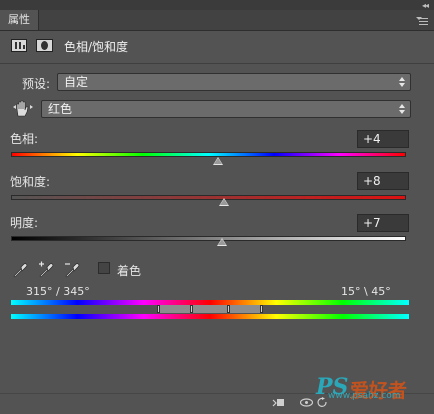 The width and height of the screenshot is (434, 414). What do you see at coordinates (364, 396) in the screenshot?
I see `watermark-url: www.psahz.com` at bounding box center [364, 396].